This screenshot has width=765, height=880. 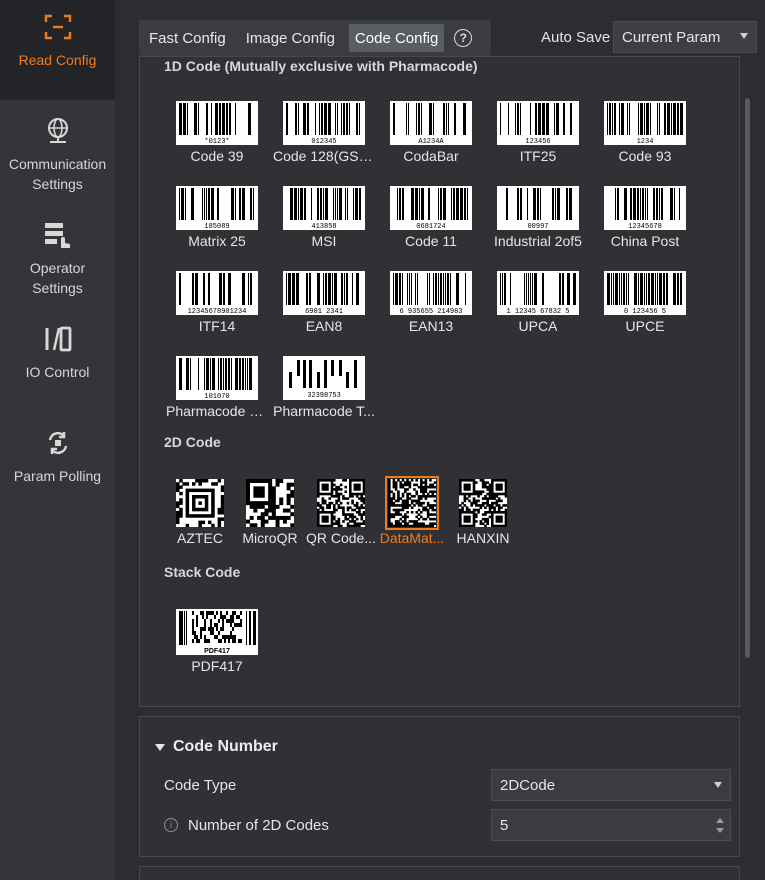 What do you see at coordinates (57, 50) in the screenshot?
I see `sidebar-item-read-config: Read Config` at bounding box center [57, 50].